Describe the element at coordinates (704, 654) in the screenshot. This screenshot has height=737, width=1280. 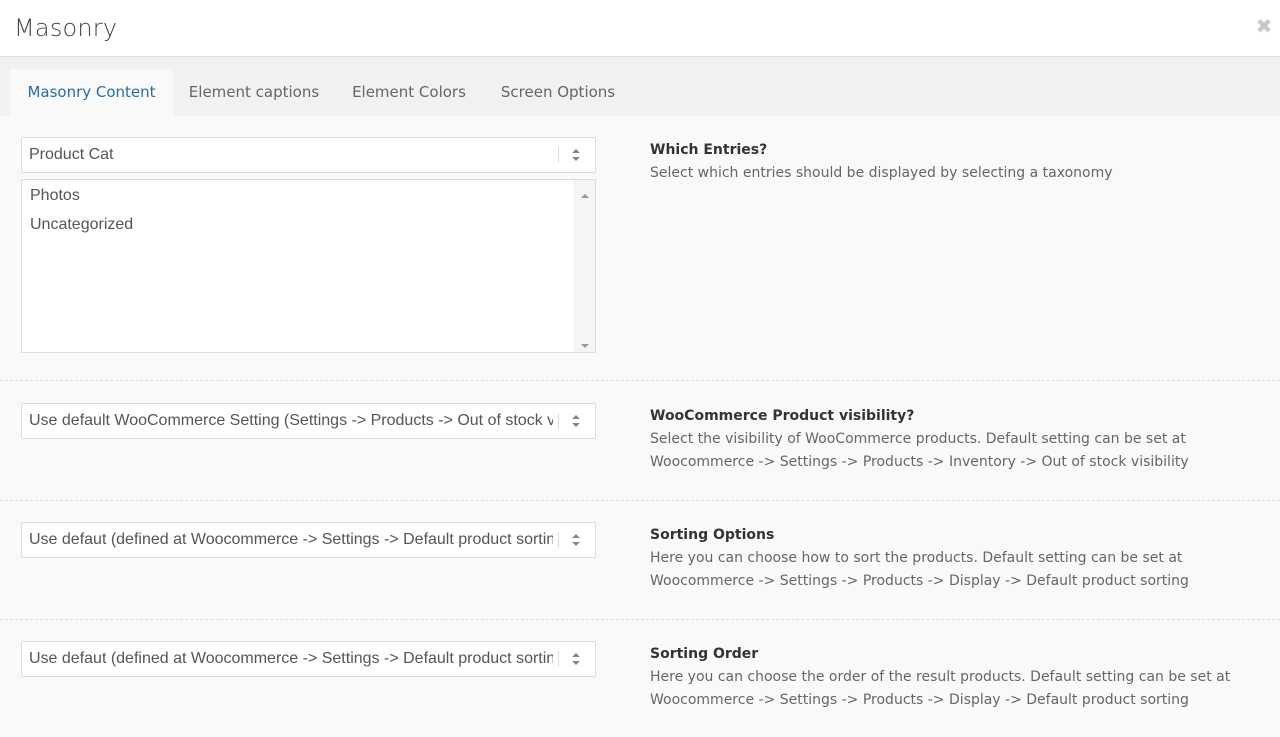
I see `section-heading: Sorting Order` at that location.